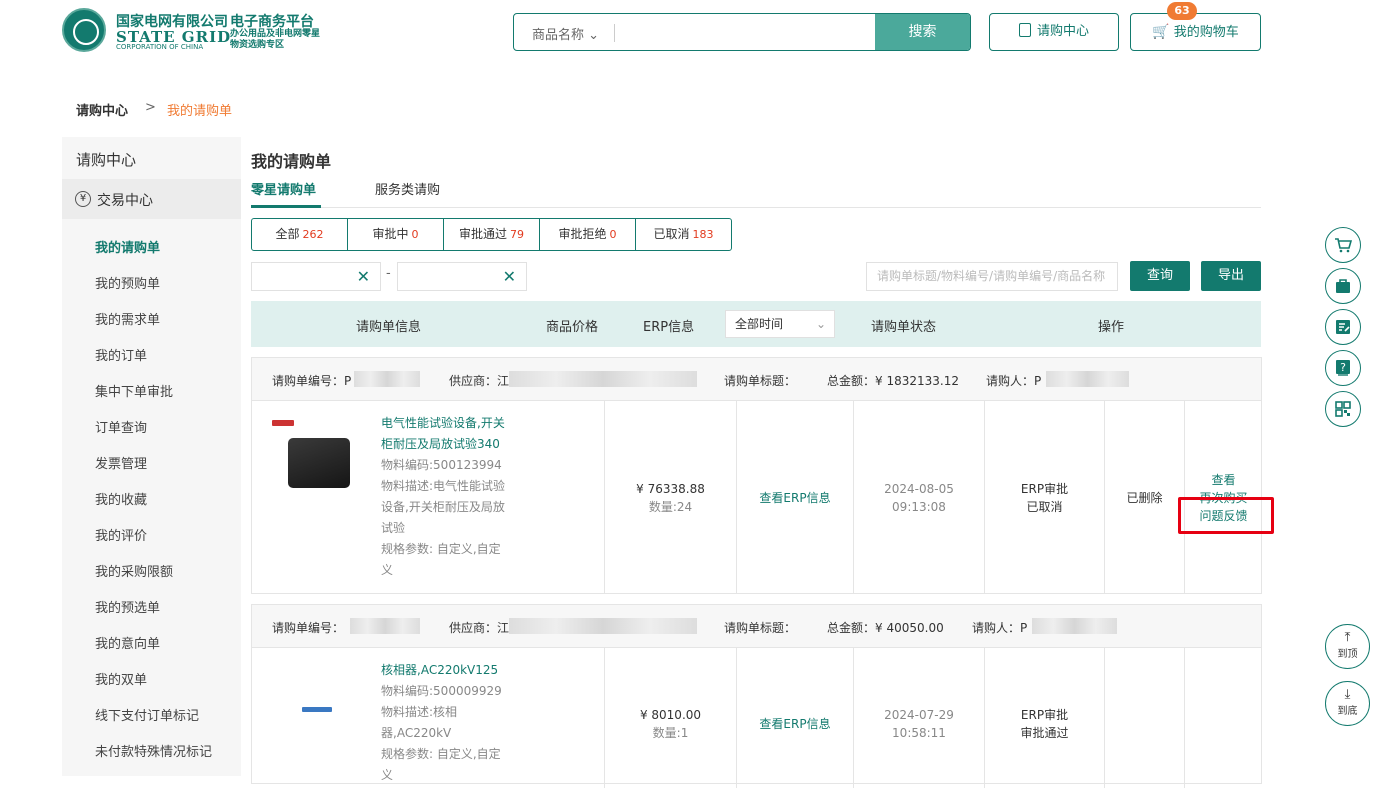 This screenshot has width=1387, height=788. What do you see at coordinates (1347, 646) in the screenshot?
I see `scroll-top-button: ⤒ 到顶` at bounding box center [1347, 646].